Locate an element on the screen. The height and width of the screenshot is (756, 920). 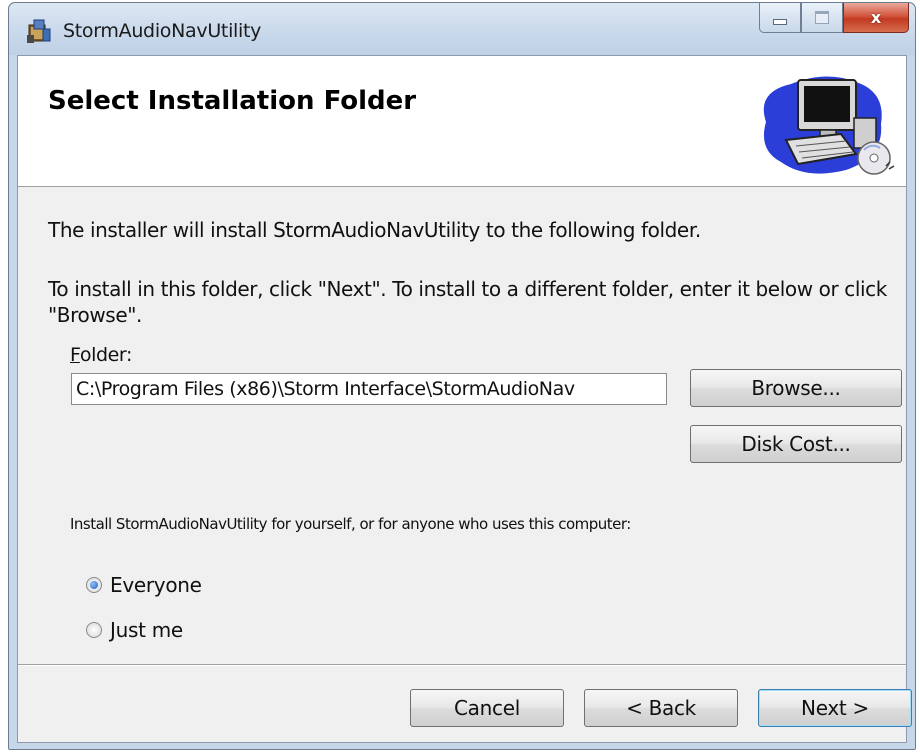
footer-separator is located at coordinates (462, 665).